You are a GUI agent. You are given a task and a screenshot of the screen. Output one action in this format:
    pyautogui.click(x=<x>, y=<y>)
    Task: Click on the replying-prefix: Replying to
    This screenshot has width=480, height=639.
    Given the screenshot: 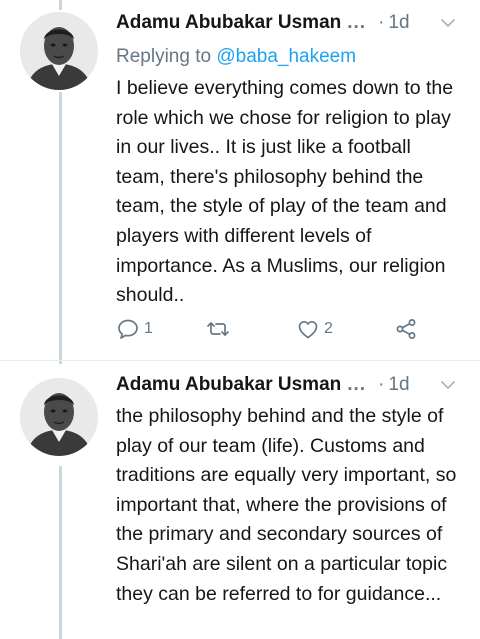 What is the action you would take?
    pyautogui.click(x=164, y=56)
    